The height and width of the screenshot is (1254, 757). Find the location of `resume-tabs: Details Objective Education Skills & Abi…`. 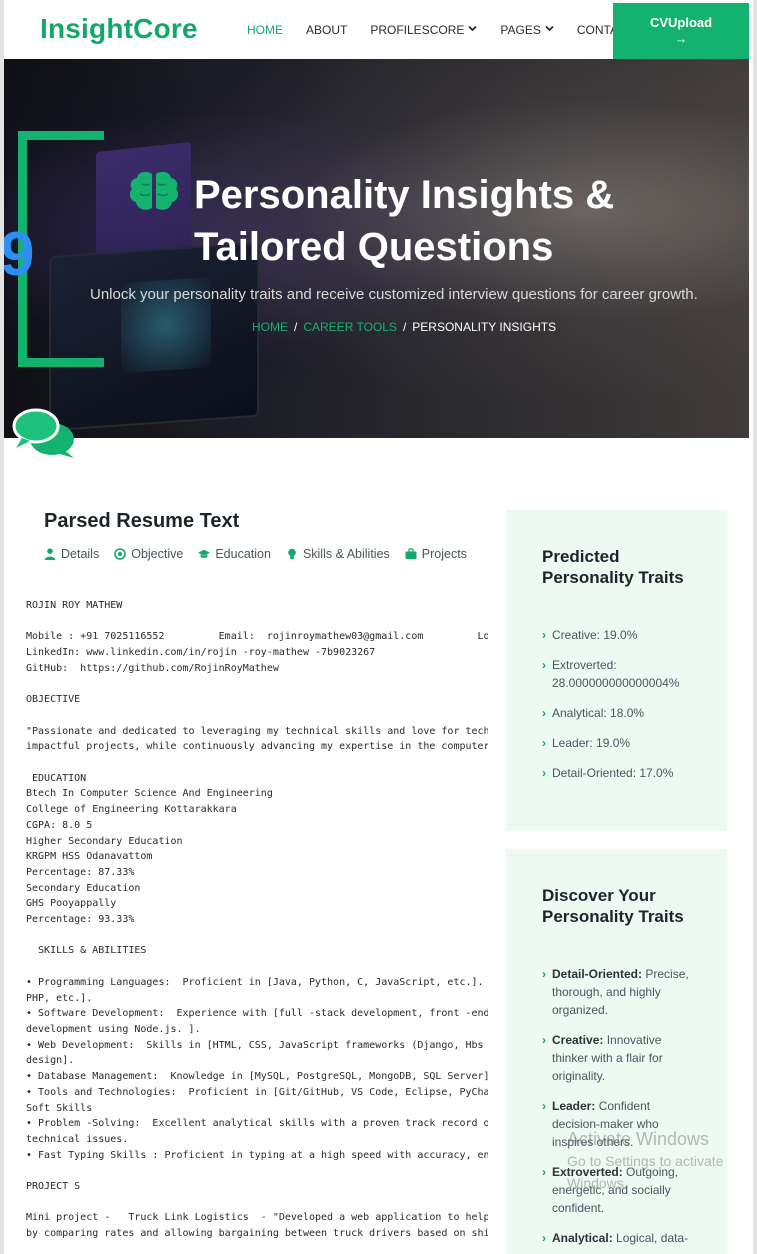

resume-tabs: Details Objective Education Skills & Abi… is located at coordinates (255, 554).